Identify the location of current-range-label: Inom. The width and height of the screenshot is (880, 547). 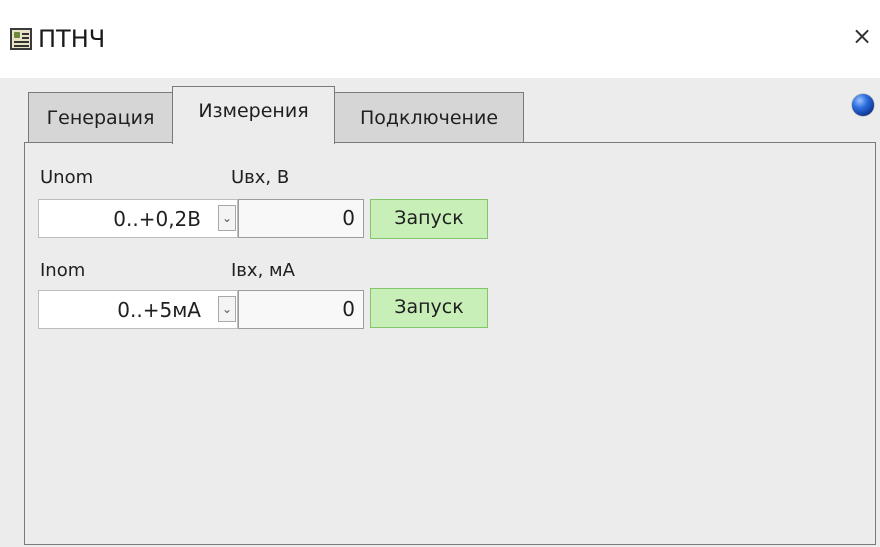
(63, 270).